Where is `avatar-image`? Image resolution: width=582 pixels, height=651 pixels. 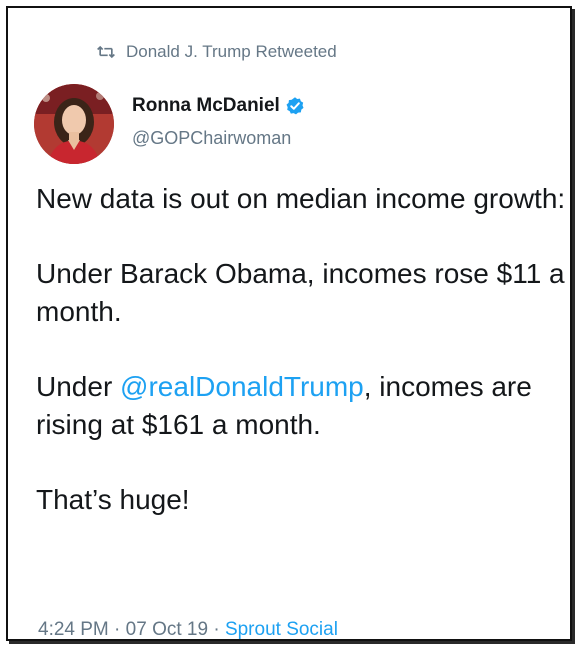
avatar-image is located at coordinates (74, 124).